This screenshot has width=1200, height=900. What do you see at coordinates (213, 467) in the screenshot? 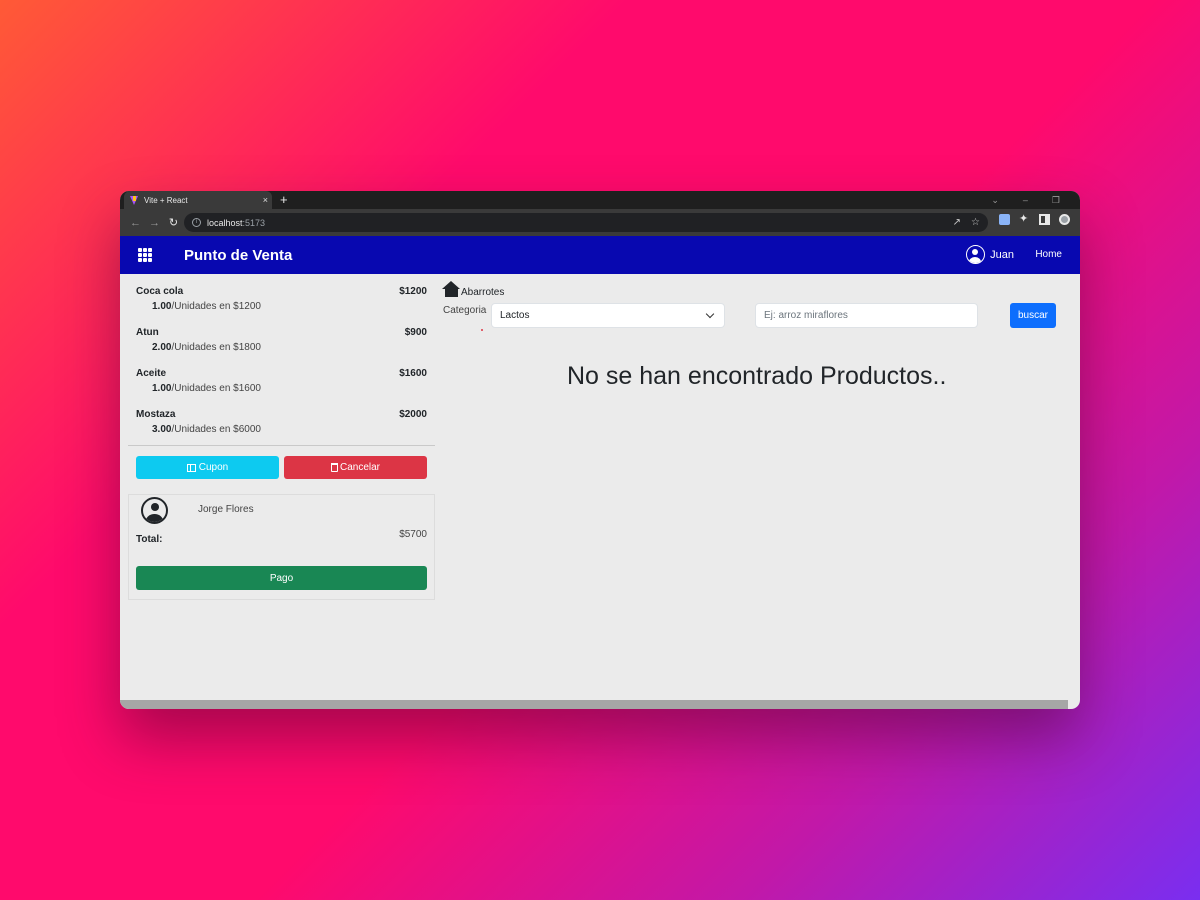
I see `cupon-label: Cupon` at bounding box center [213, 467].